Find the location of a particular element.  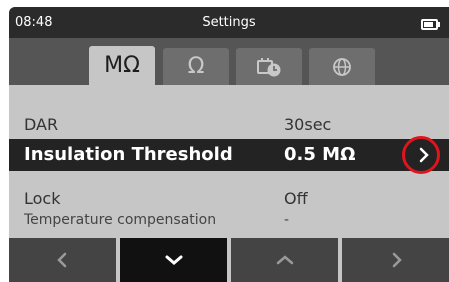

timer-battery-icon is located at coordinates (269, 66).